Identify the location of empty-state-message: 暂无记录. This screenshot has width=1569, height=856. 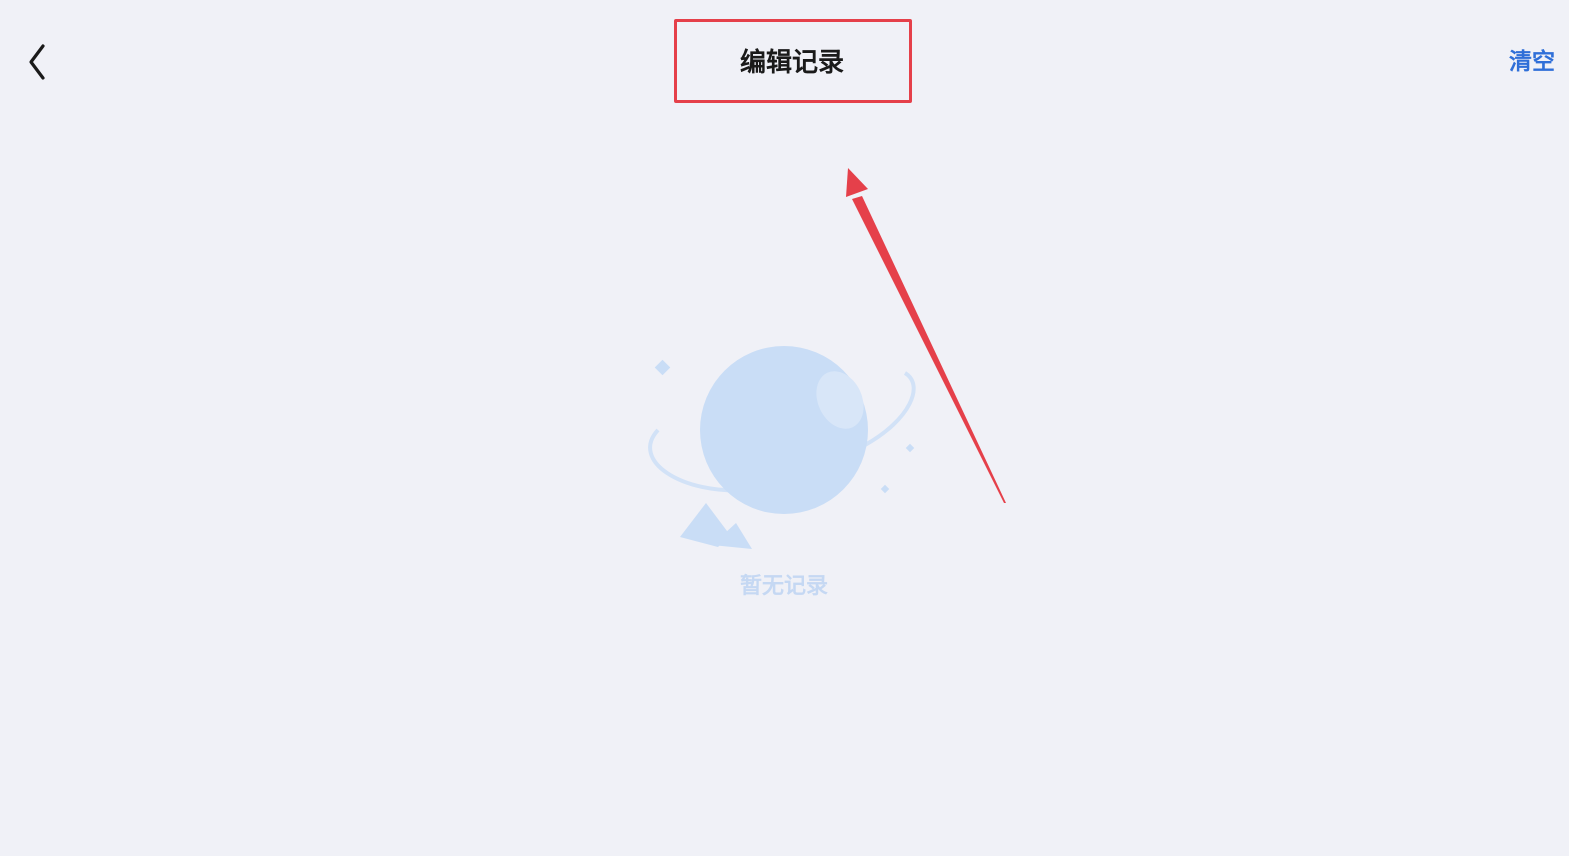
(783, 586).